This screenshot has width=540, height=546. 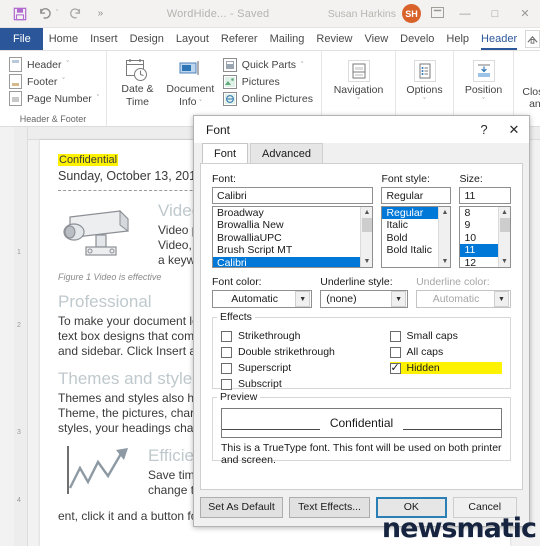 I want to click on tab-mailings: Mailing, so click(x=287, y=39).